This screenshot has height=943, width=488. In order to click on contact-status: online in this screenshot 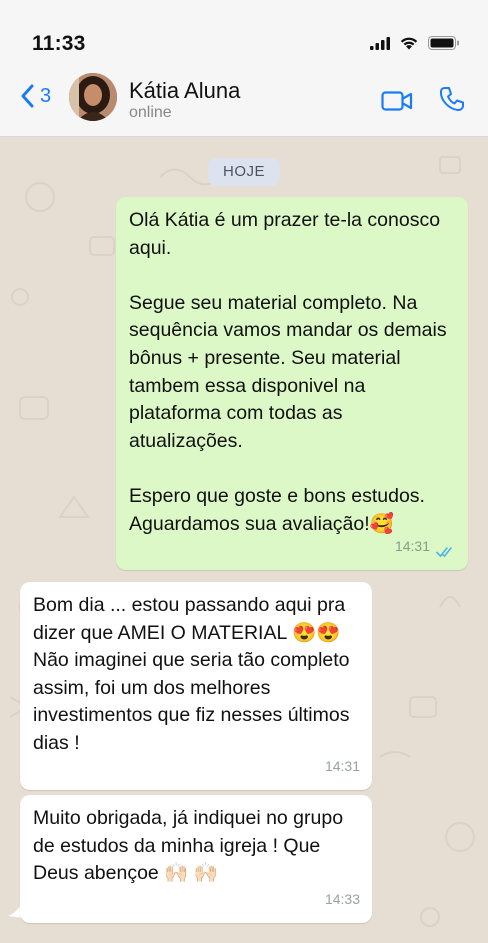, I will do `click(150, 112)`.